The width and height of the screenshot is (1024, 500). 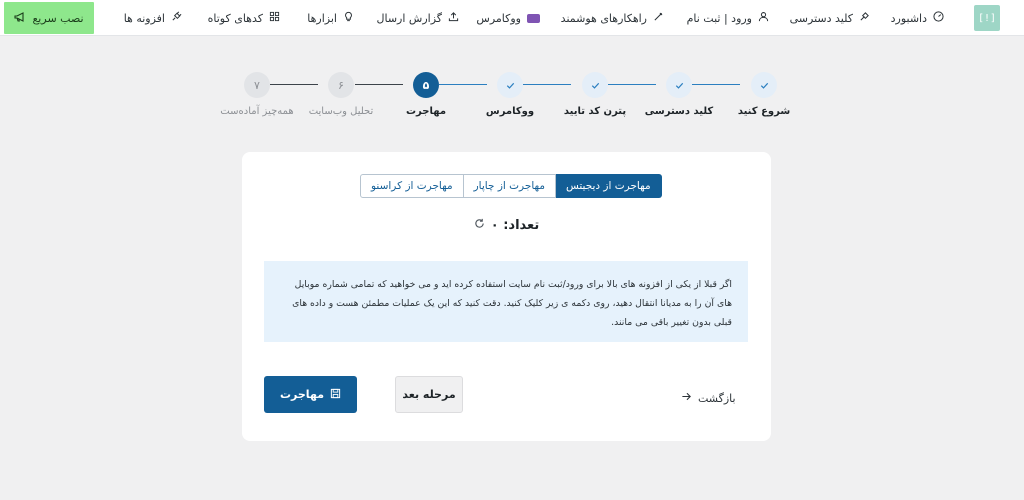 What do you see at coordinates (341, 85) in the screenshot?
I see `step-6-number: ۶` at bounding box center [341, 85].